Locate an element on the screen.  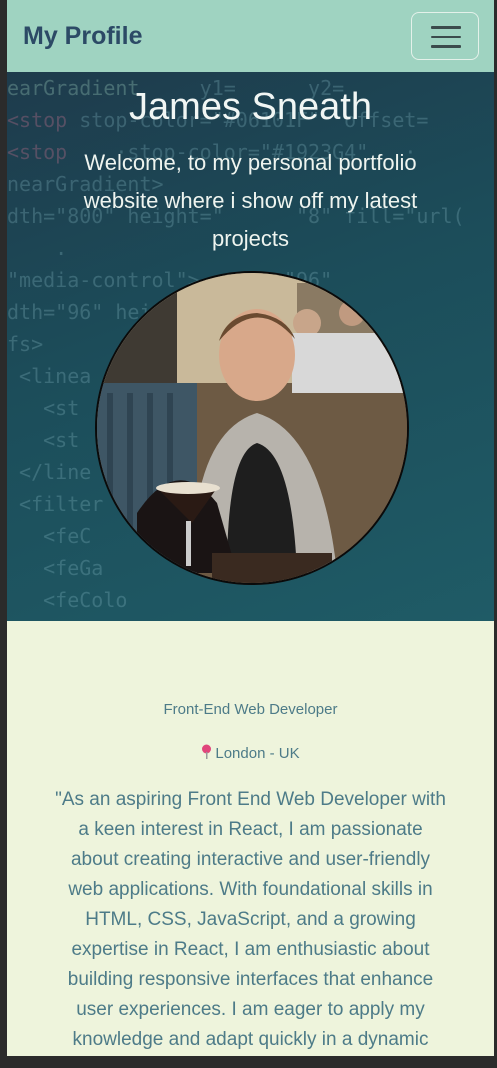
job-title: Front-End Web Developer is located at coordinates (250, 709).